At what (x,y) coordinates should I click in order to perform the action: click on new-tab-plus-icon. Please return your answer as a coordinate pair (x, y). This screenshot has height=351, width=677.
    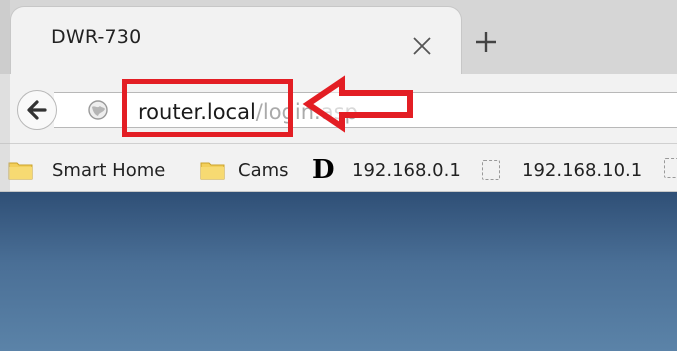
    Looking at the image, I should click on (486, 42).